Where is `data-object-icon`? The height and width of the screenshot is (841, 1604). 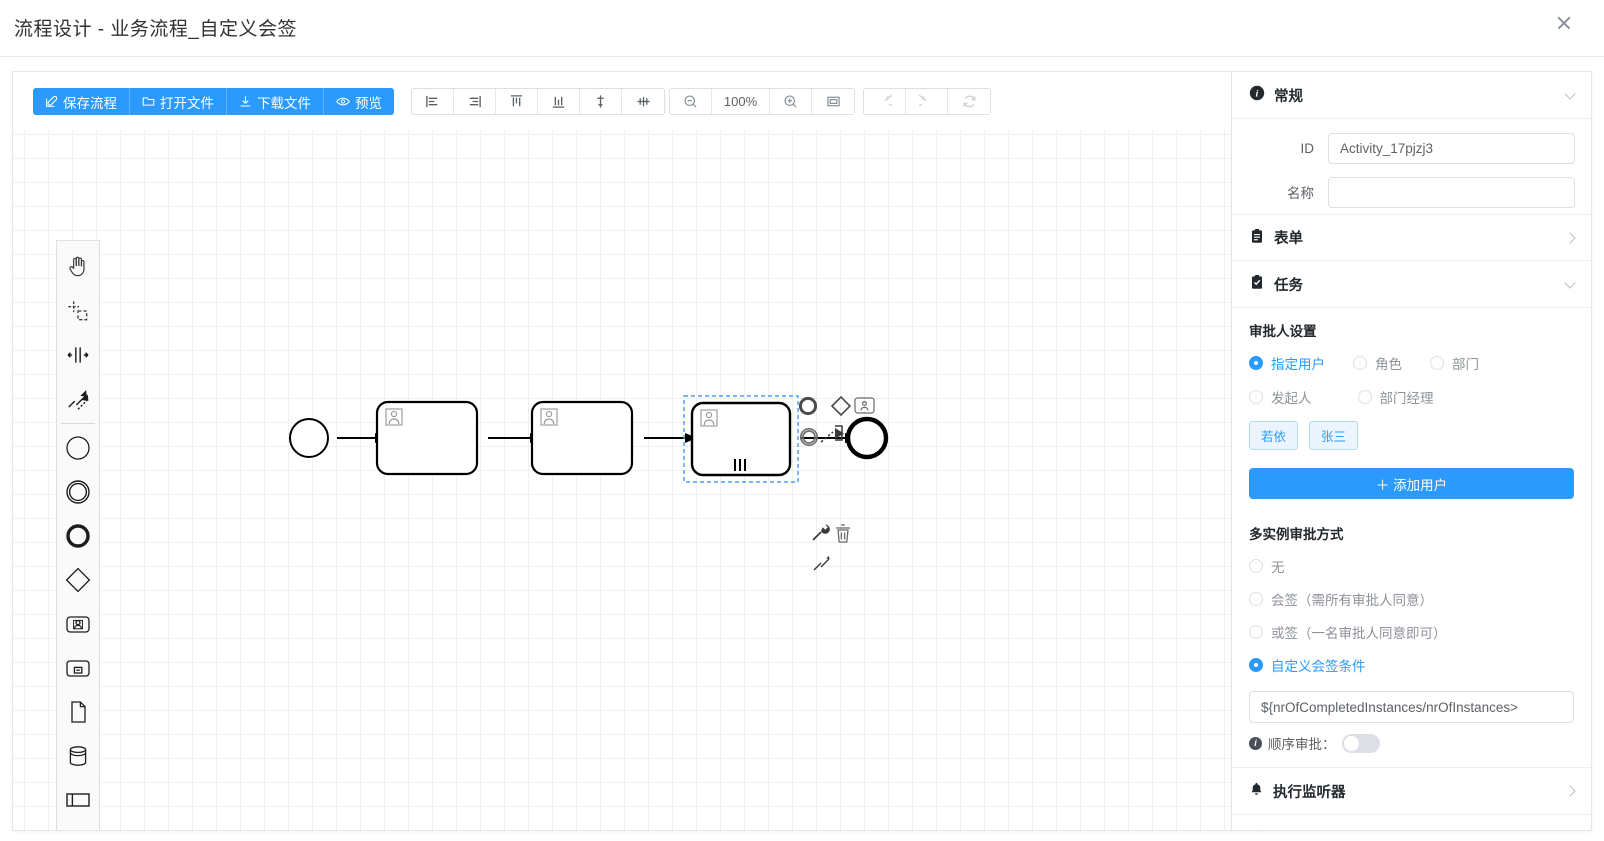
data-object-icon is located at coordinates (78, 712).